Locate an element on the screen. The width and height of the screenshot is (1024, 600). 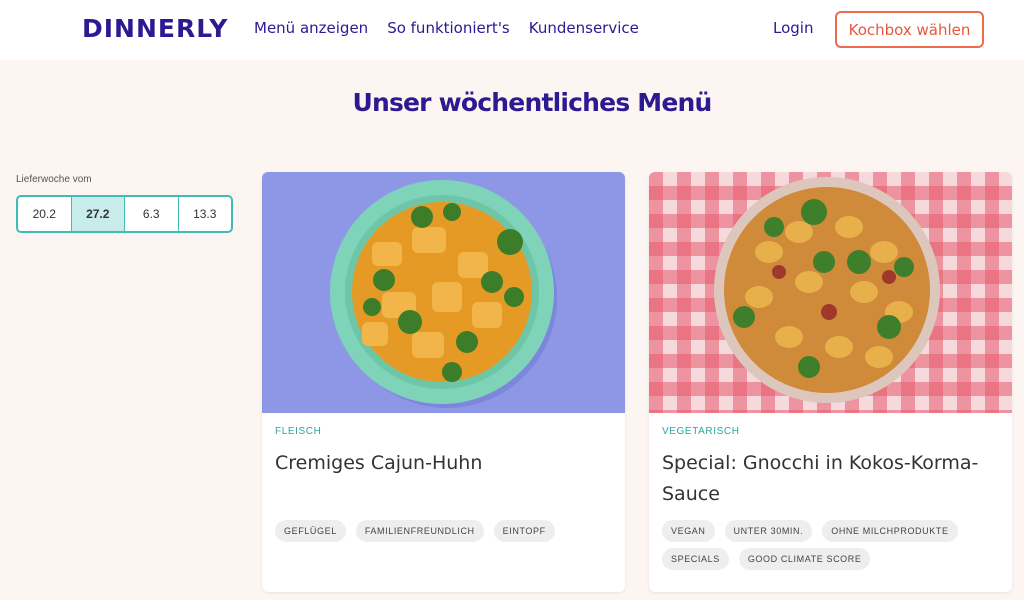
recipe-tag: GEFLÜGEL is located at coordinates (310, 531).